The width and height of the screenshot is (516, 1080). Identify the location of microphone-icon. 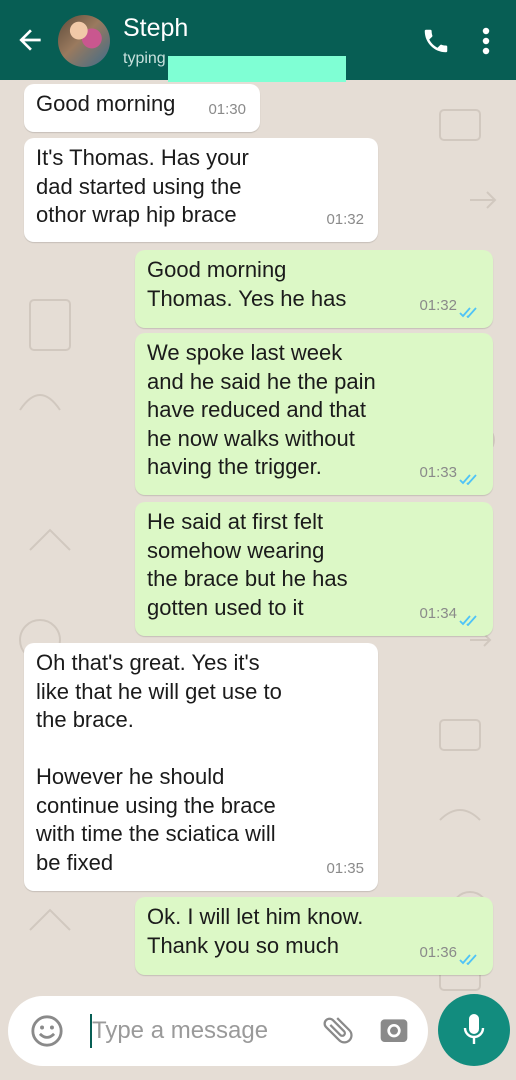
(474, 1029).